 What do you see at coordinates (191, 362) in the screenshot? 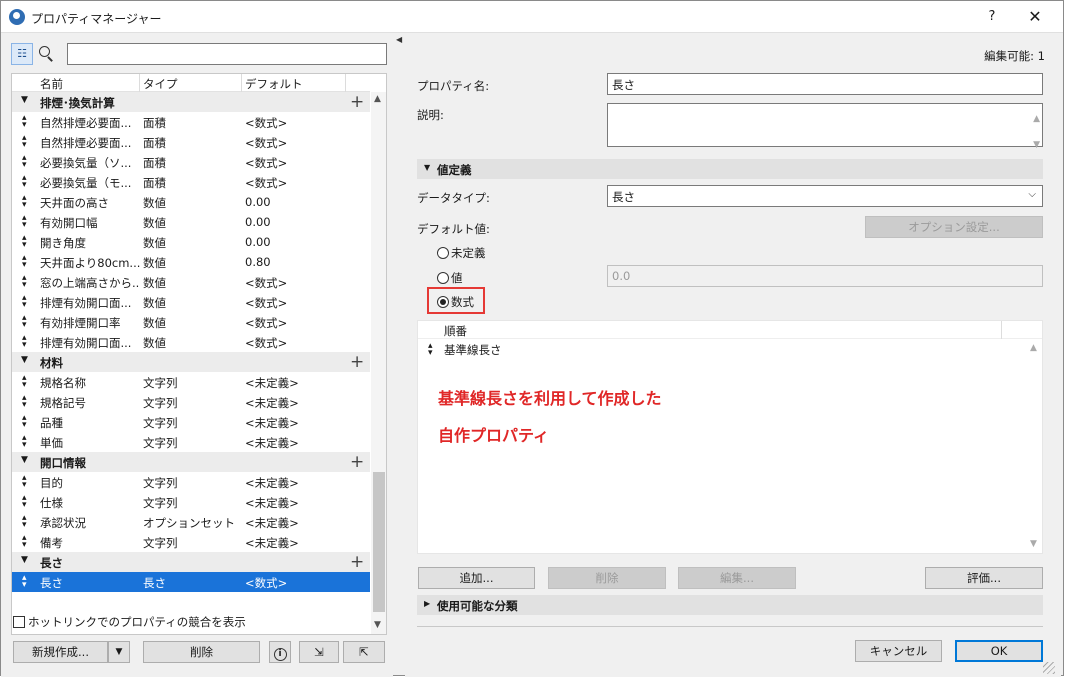
I see `group-header: ▼ 材料 +` at bounding box center [191, 362].